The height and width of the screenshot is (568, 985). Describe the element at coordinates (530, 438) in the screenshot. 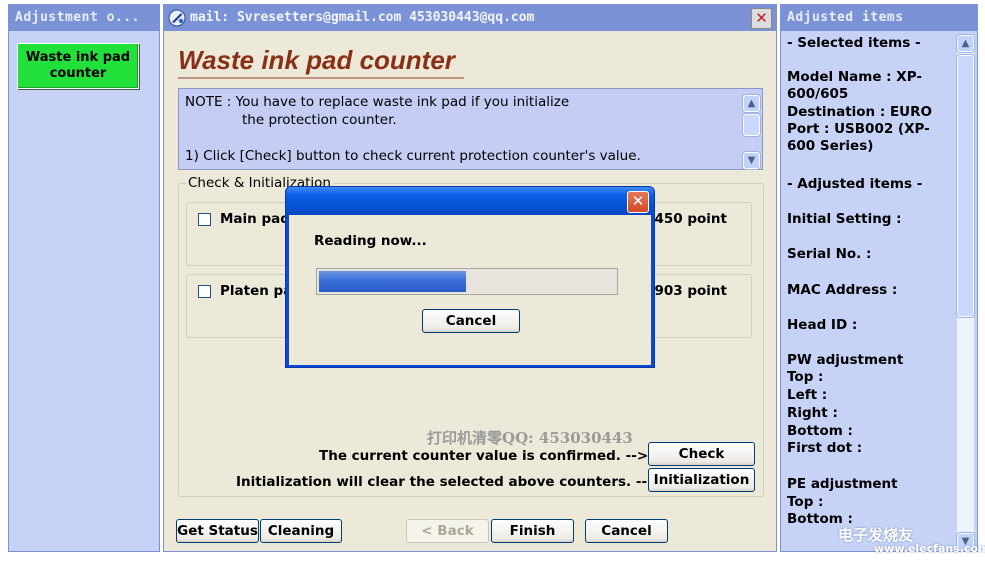

I see `qq-watermark: 打印机清零QQ: 453030443` at that location.